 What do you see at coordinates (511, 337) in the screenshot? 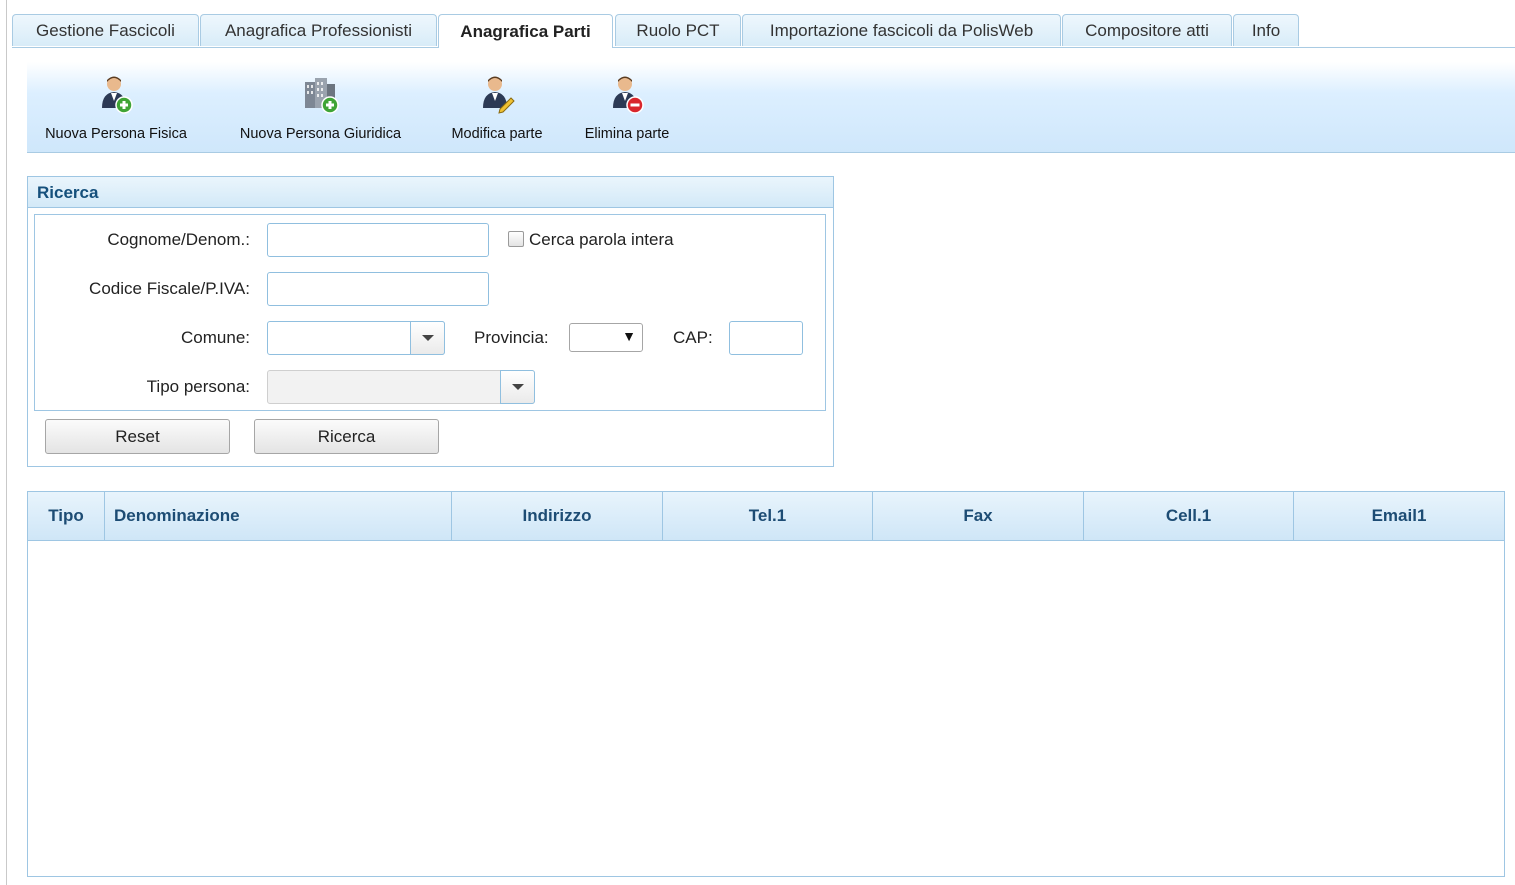
I see `province-label: Provincia:` at bounding box center [511, 337].